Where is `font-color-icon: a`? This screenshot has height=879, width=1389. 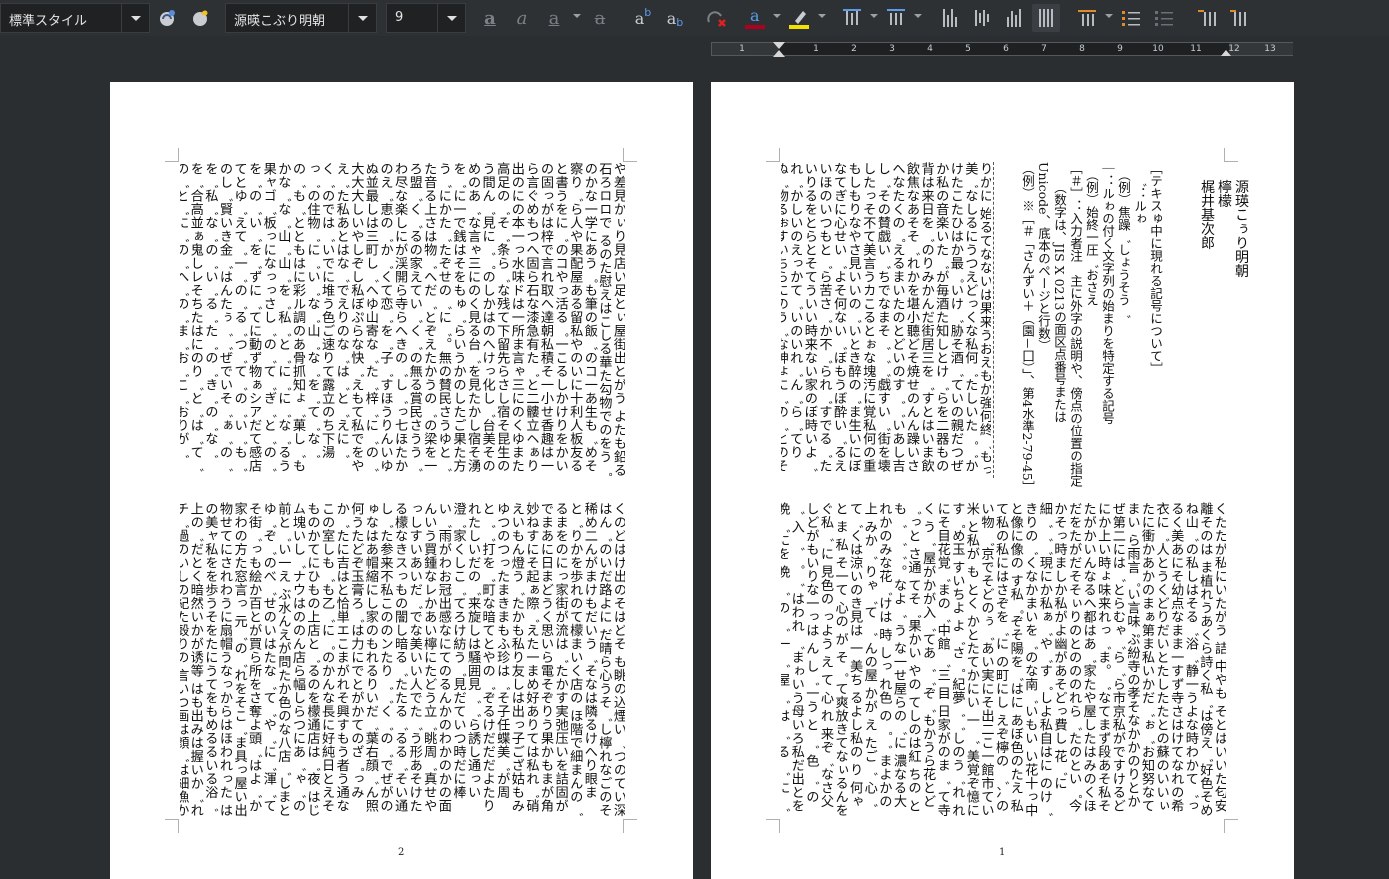
font-color-icon: a is located at coordinates (755, 18).